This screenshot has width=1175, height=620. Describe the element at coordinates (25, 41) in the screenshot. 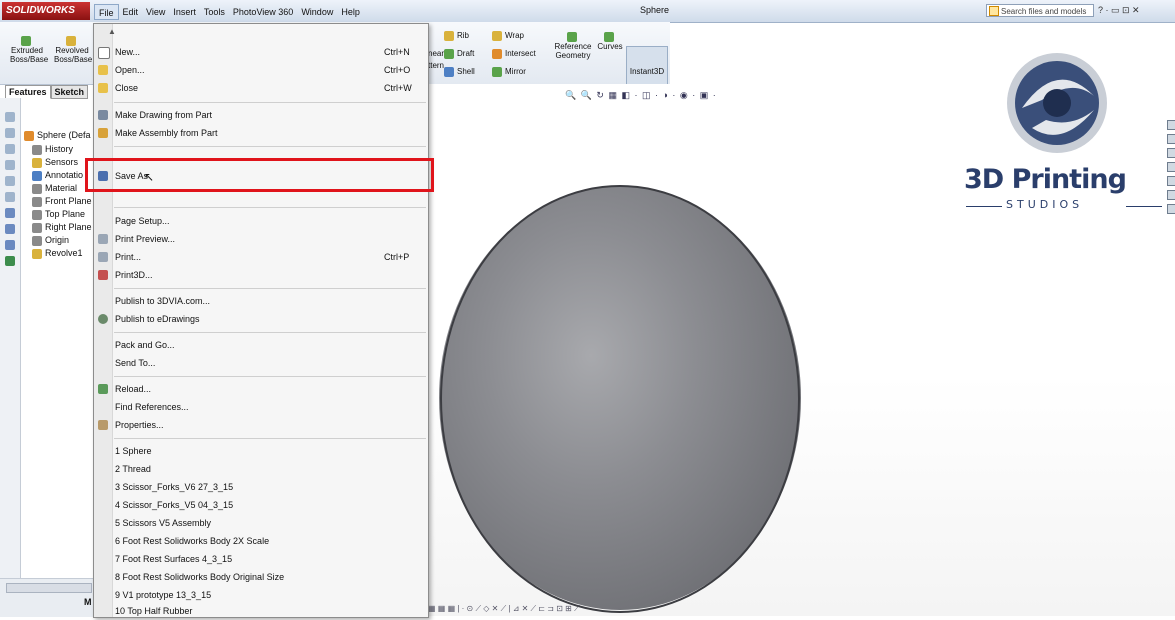

I see `extrude-icon` at that location.